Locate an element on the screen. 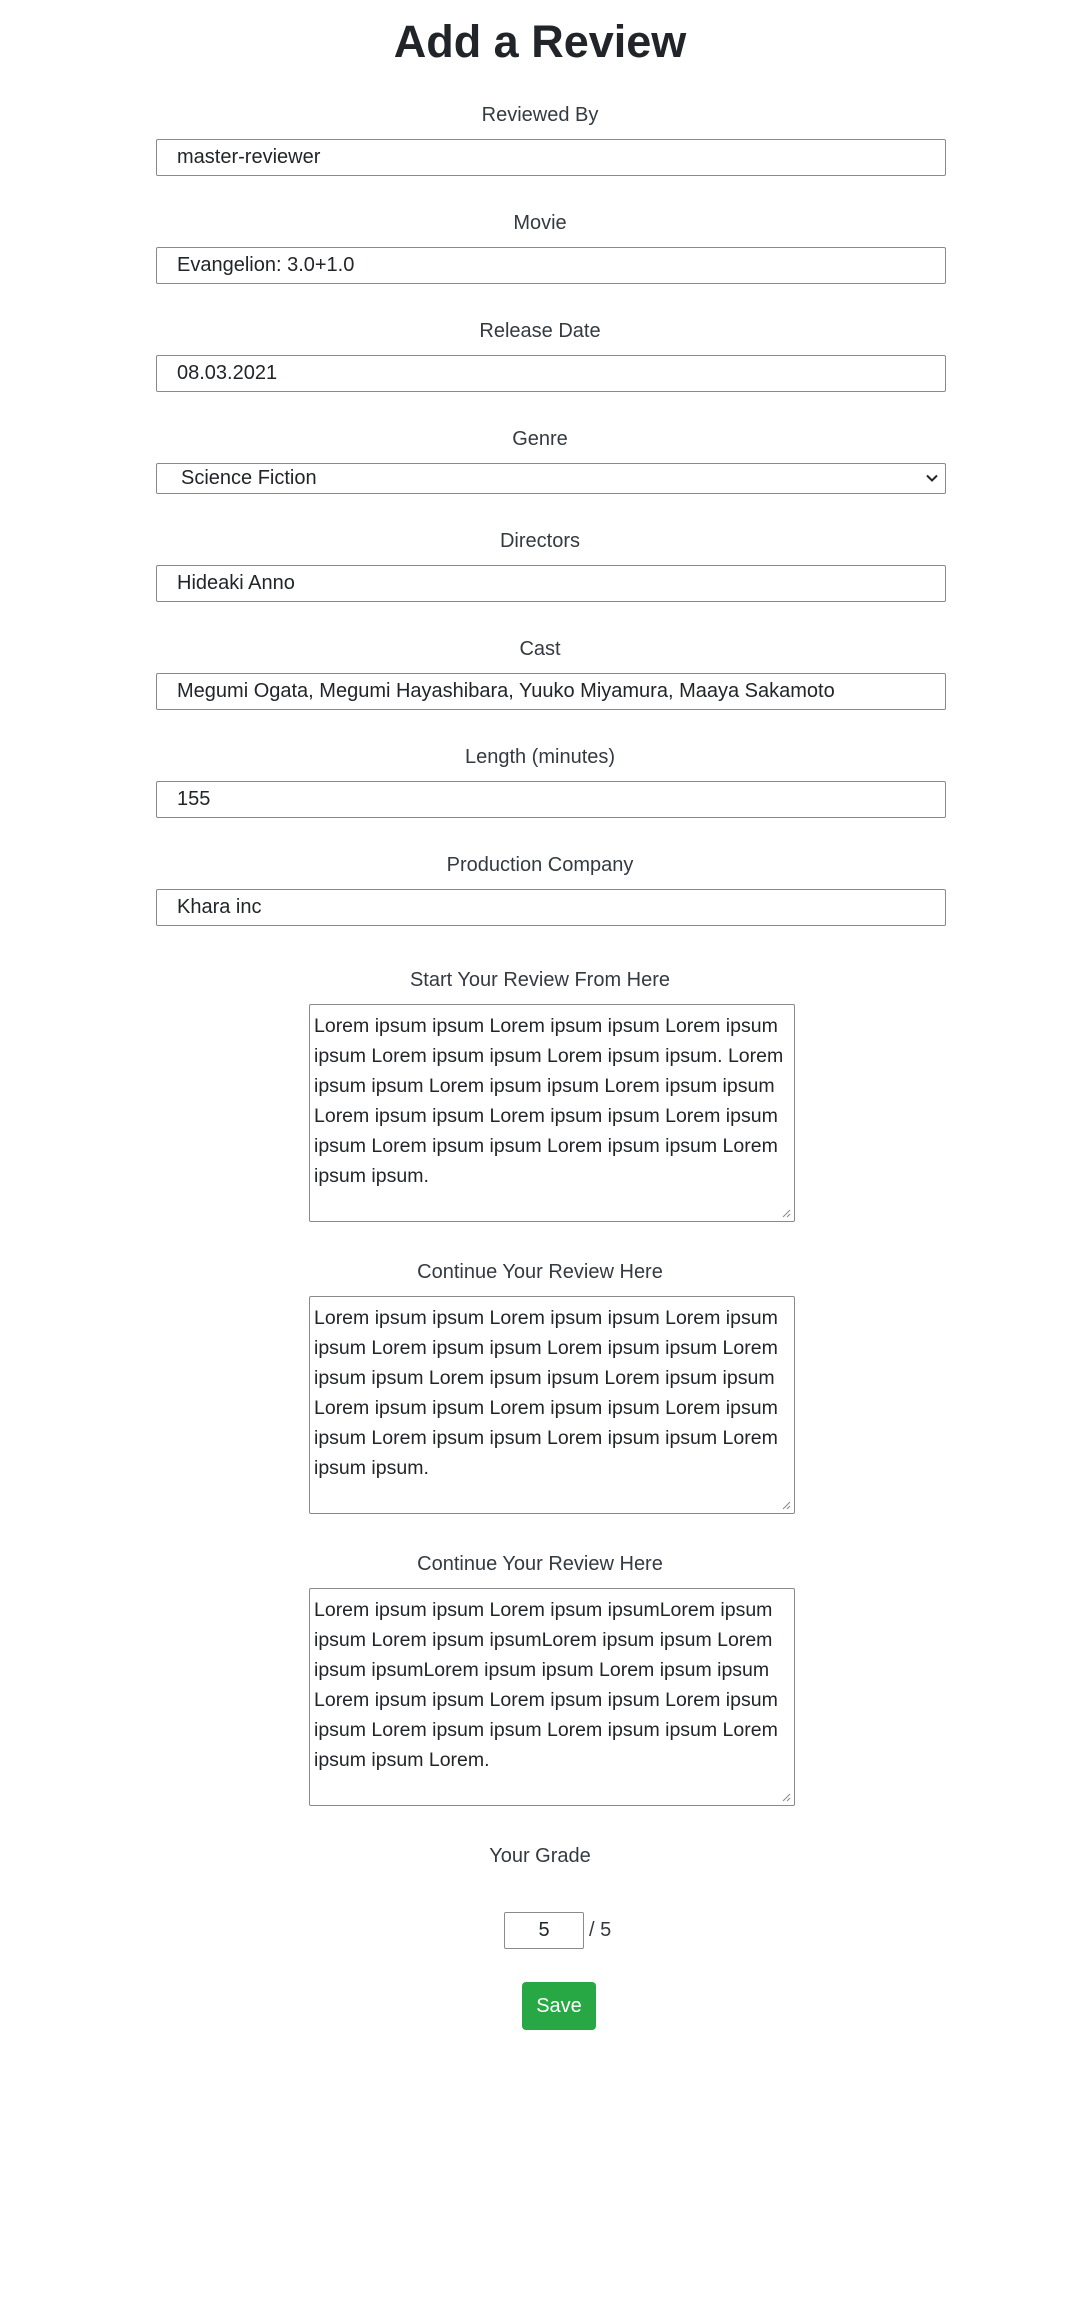 This screenshot has width=1080, height=2300. grade-input is located at coordinates (544, 1930).